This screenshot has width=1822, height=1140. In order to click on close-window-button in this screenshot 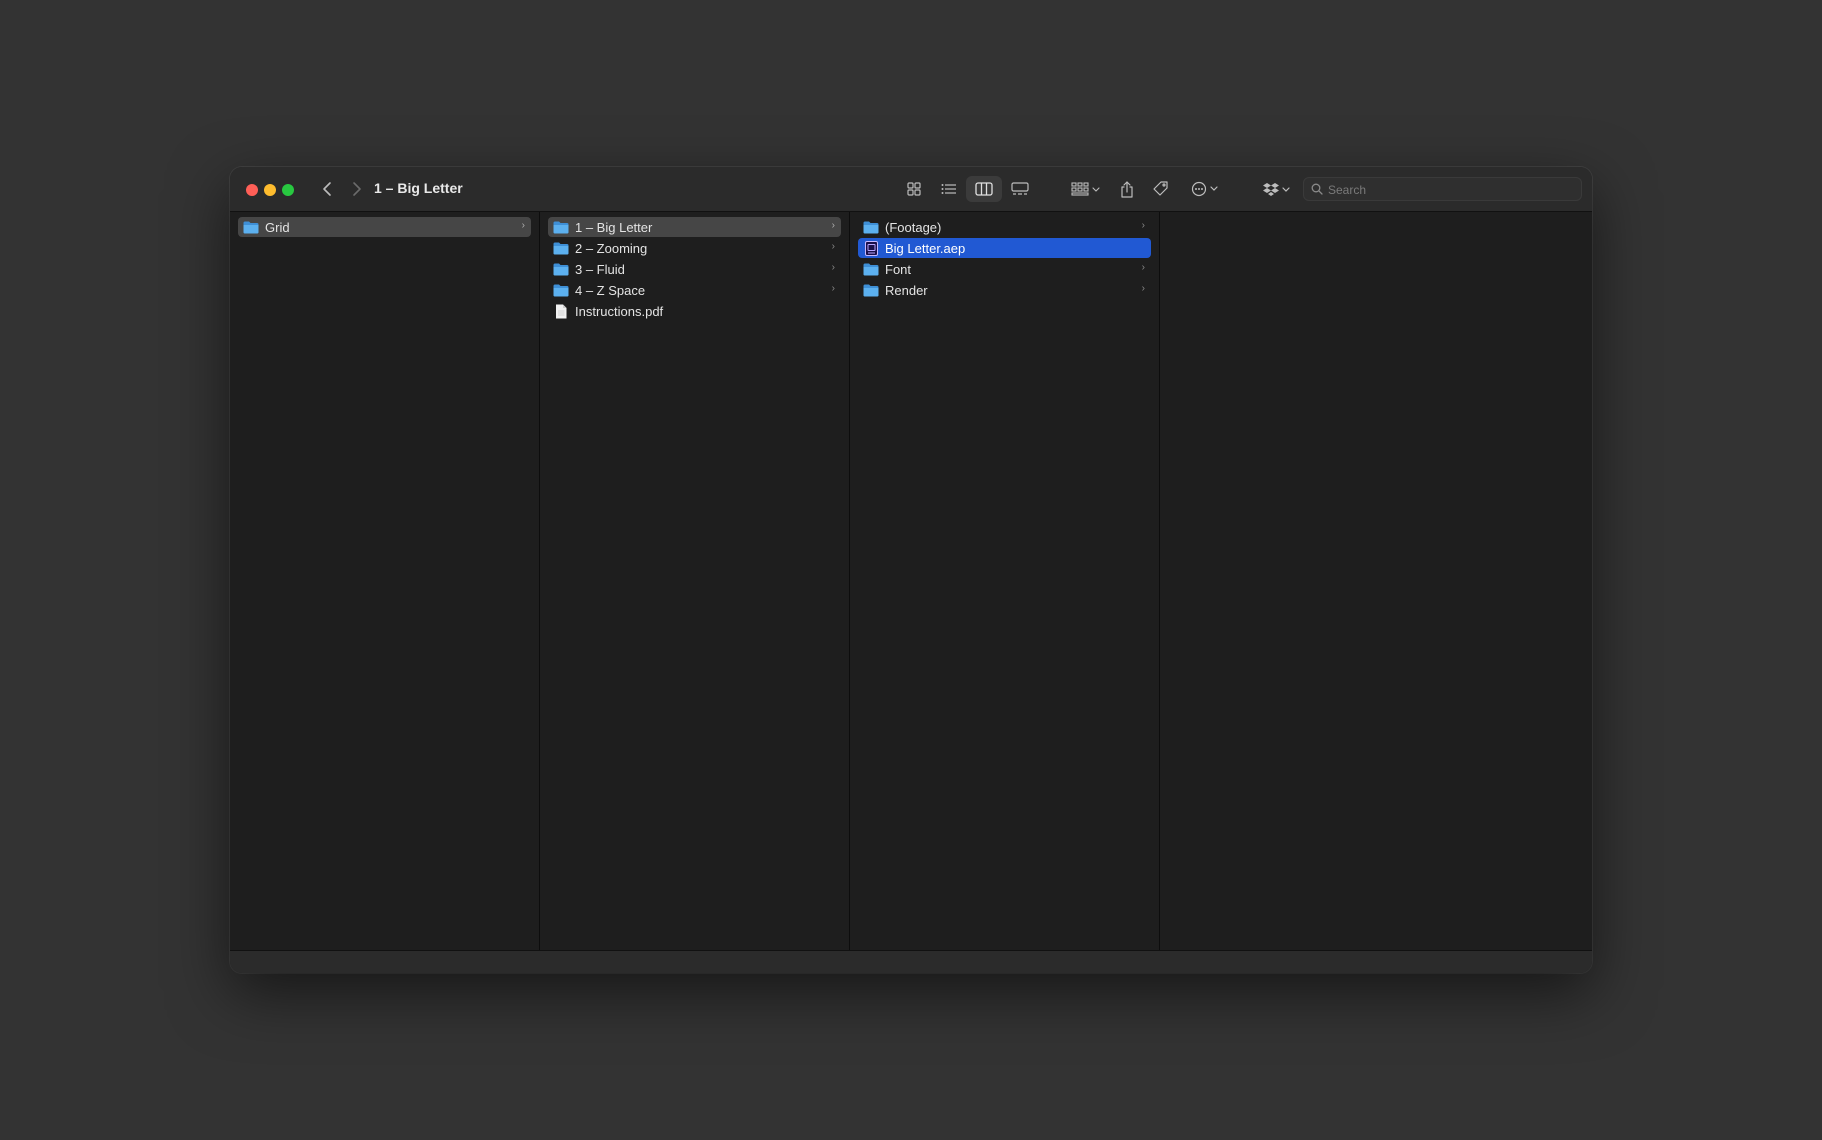, I will do `click(252, 190)`.